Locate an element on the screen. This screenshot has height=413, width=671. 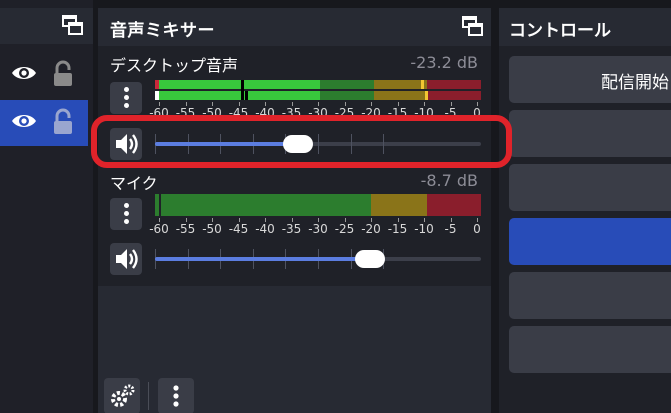
mixer-footer is located at coordinates (294, 391).